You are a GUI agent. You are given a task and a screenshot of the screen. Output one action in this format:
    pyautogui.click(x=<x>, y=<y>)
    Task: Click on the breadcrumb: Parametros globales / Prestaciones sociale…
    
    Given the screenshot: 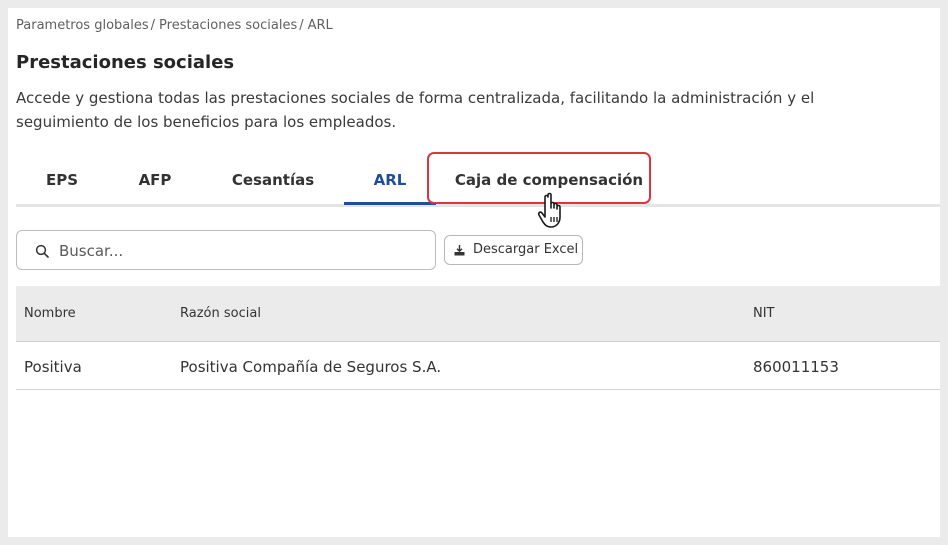 What is the action you would take?
    pyautogui.click(x=174, y=25)
    